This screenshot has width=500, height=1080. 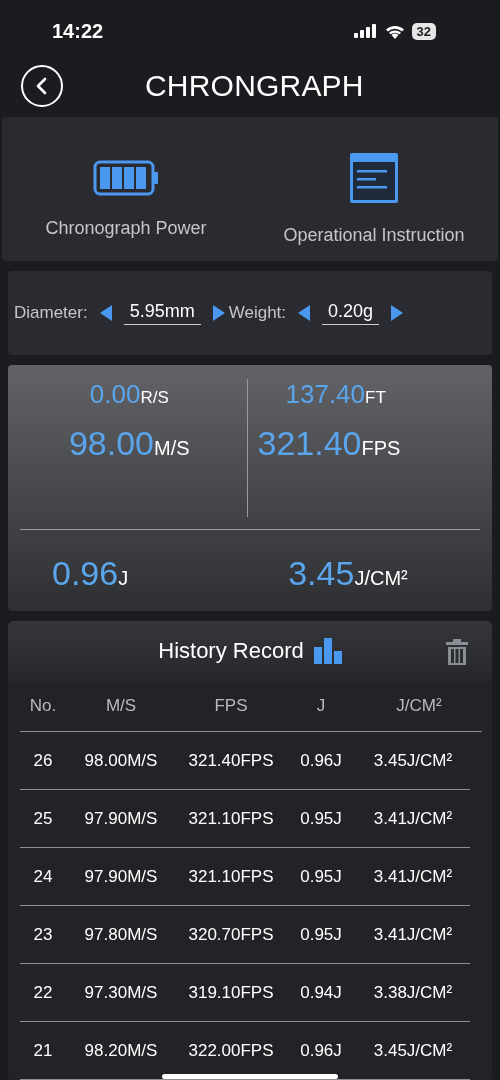 What do you see at coordinates (121, 706) in the screenshot?
I see `column-header: M/S` at bounding box center [121, 706].